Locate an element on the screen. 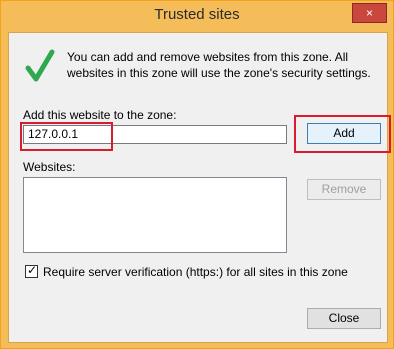  window-close-button: × is located at coordinates (369, 13).